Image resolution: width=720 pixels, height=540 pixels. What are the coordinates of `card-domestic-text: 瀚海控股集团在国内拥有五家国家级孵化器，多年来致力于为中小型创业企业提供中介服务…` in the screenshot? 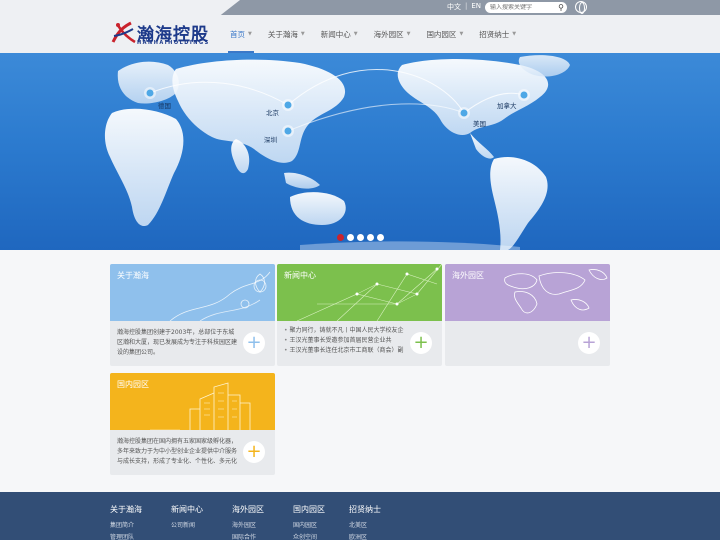 It's located at (177, 451).